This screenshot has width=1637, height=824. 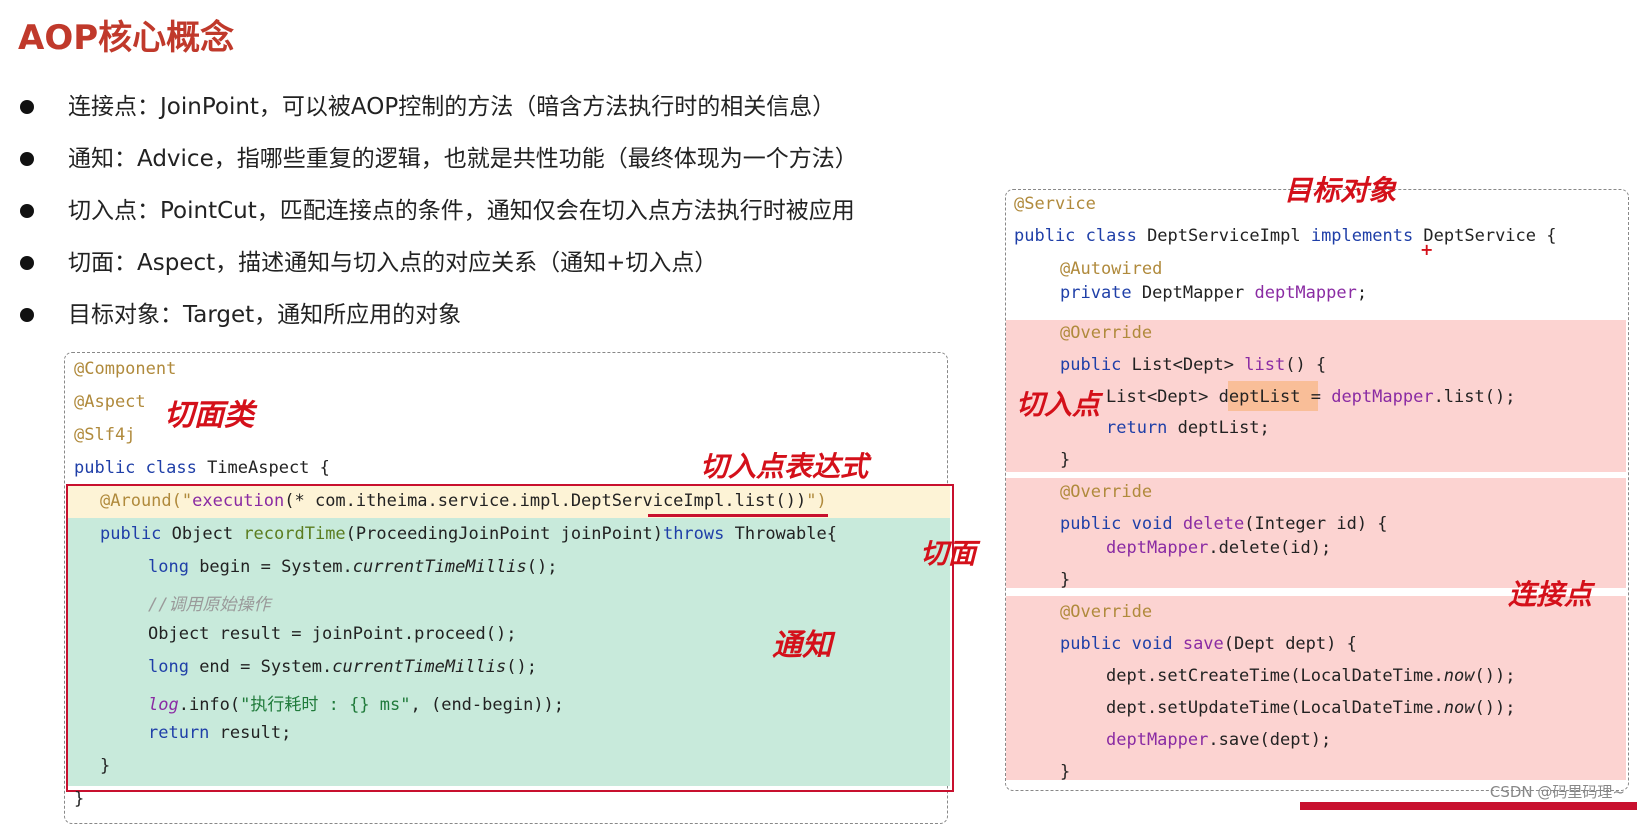 What do you see at coordinates (202, 468) in the screenshot?
I see `code-line: public class TimeAspect {` at bounding box center [202, 468].